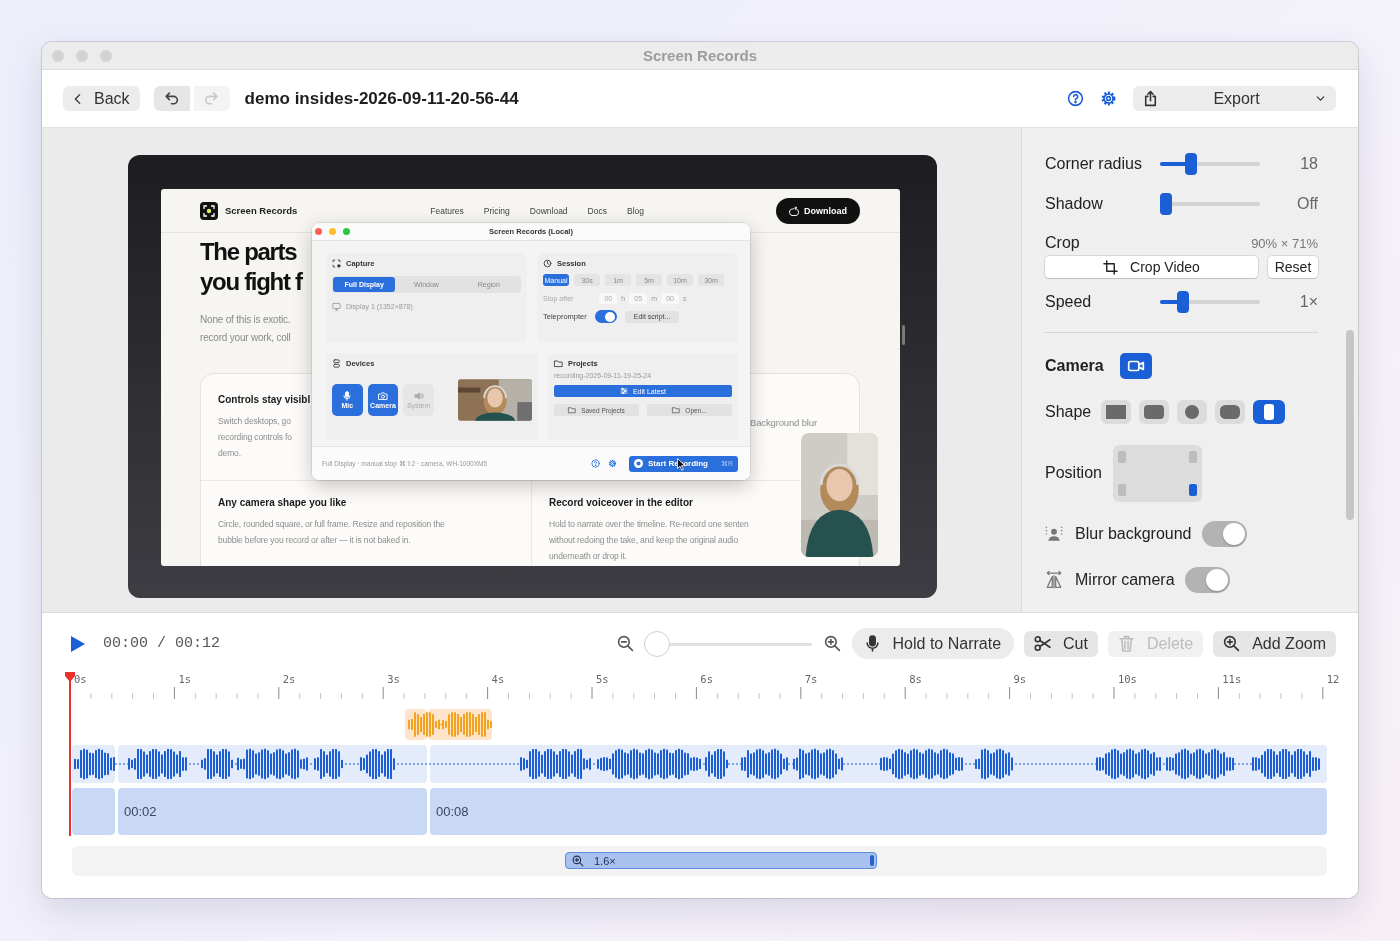 This screenshot has height=941, width=1400. I want to click on trash-icon, so click(1126, 643).